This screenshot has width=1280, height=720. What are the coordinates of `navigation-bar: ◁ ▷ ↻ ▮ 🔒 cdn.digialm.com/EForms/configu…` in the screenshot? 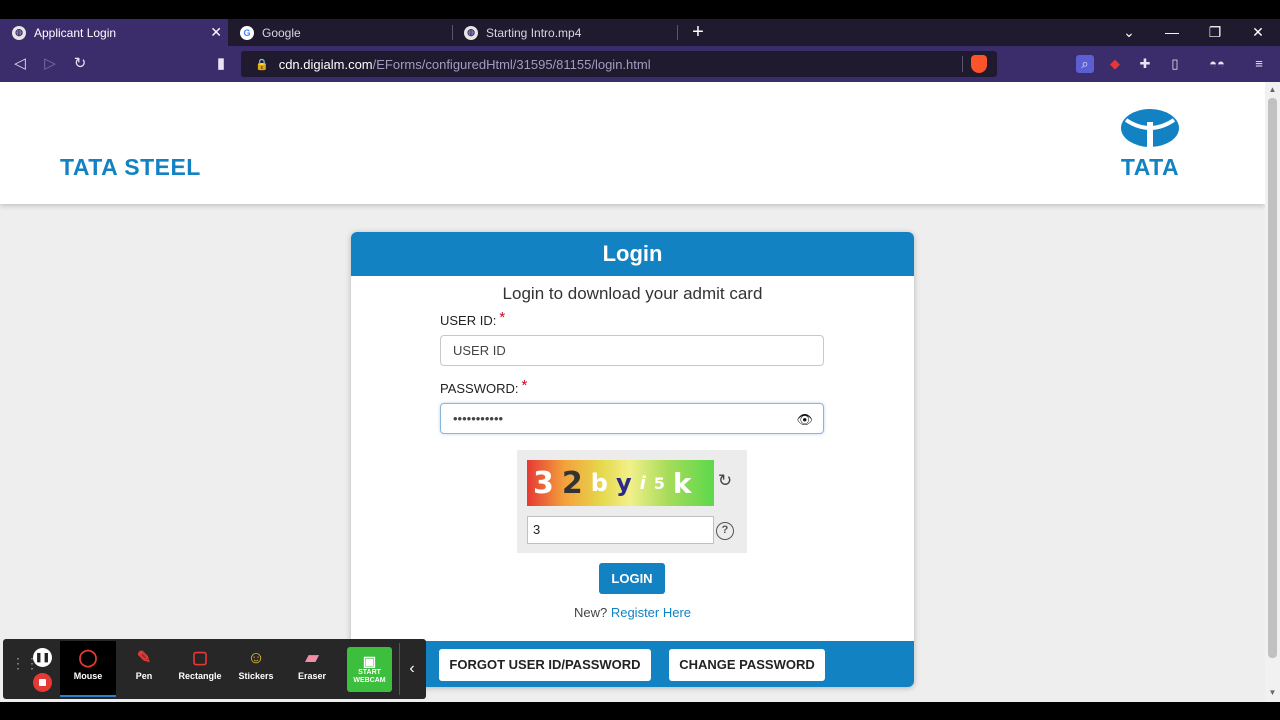 It's located at (640, 64).